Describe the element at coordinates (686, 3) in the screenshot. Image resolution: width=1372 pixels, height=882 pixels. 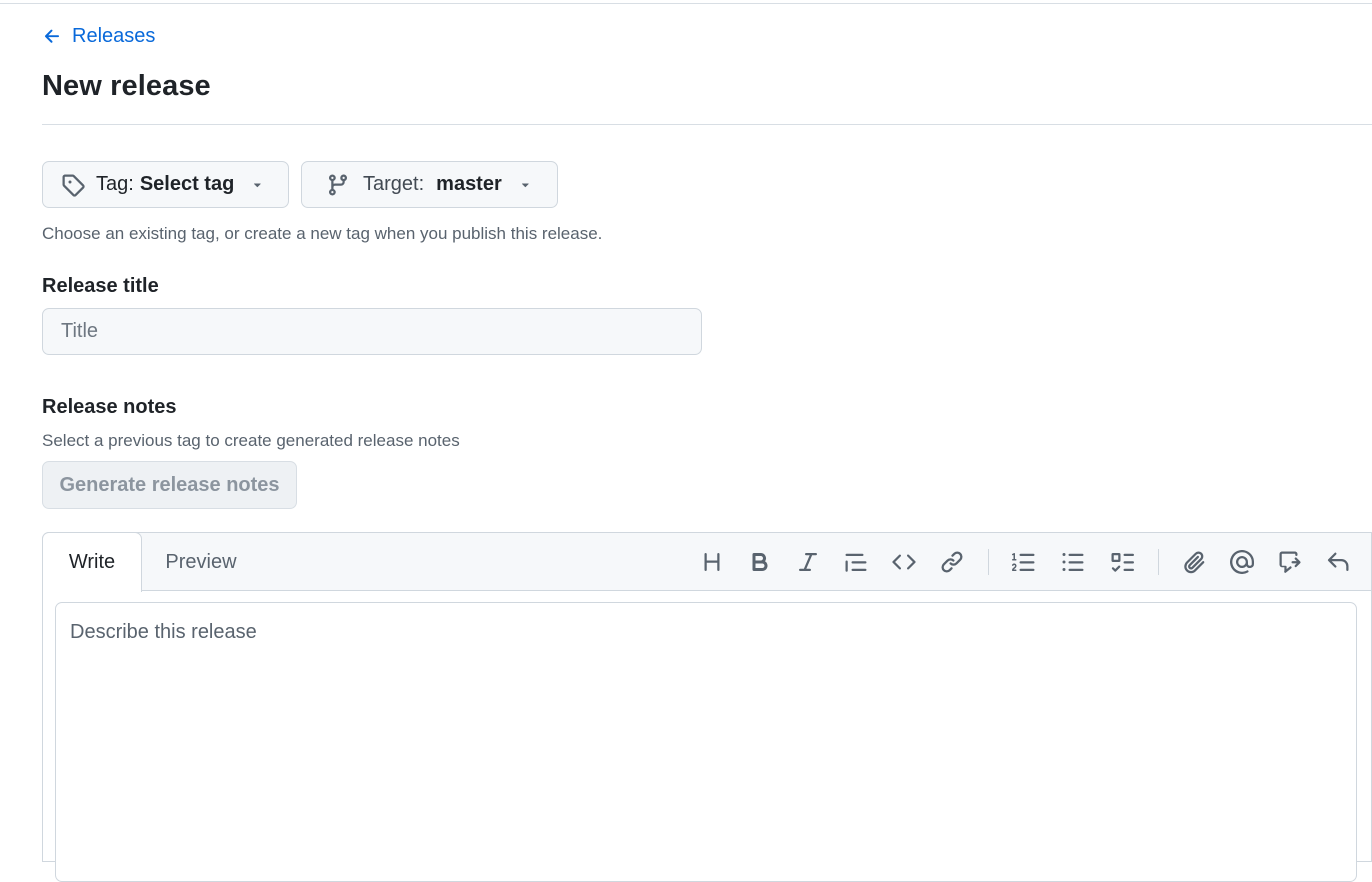
I see `top-divider` at that location.